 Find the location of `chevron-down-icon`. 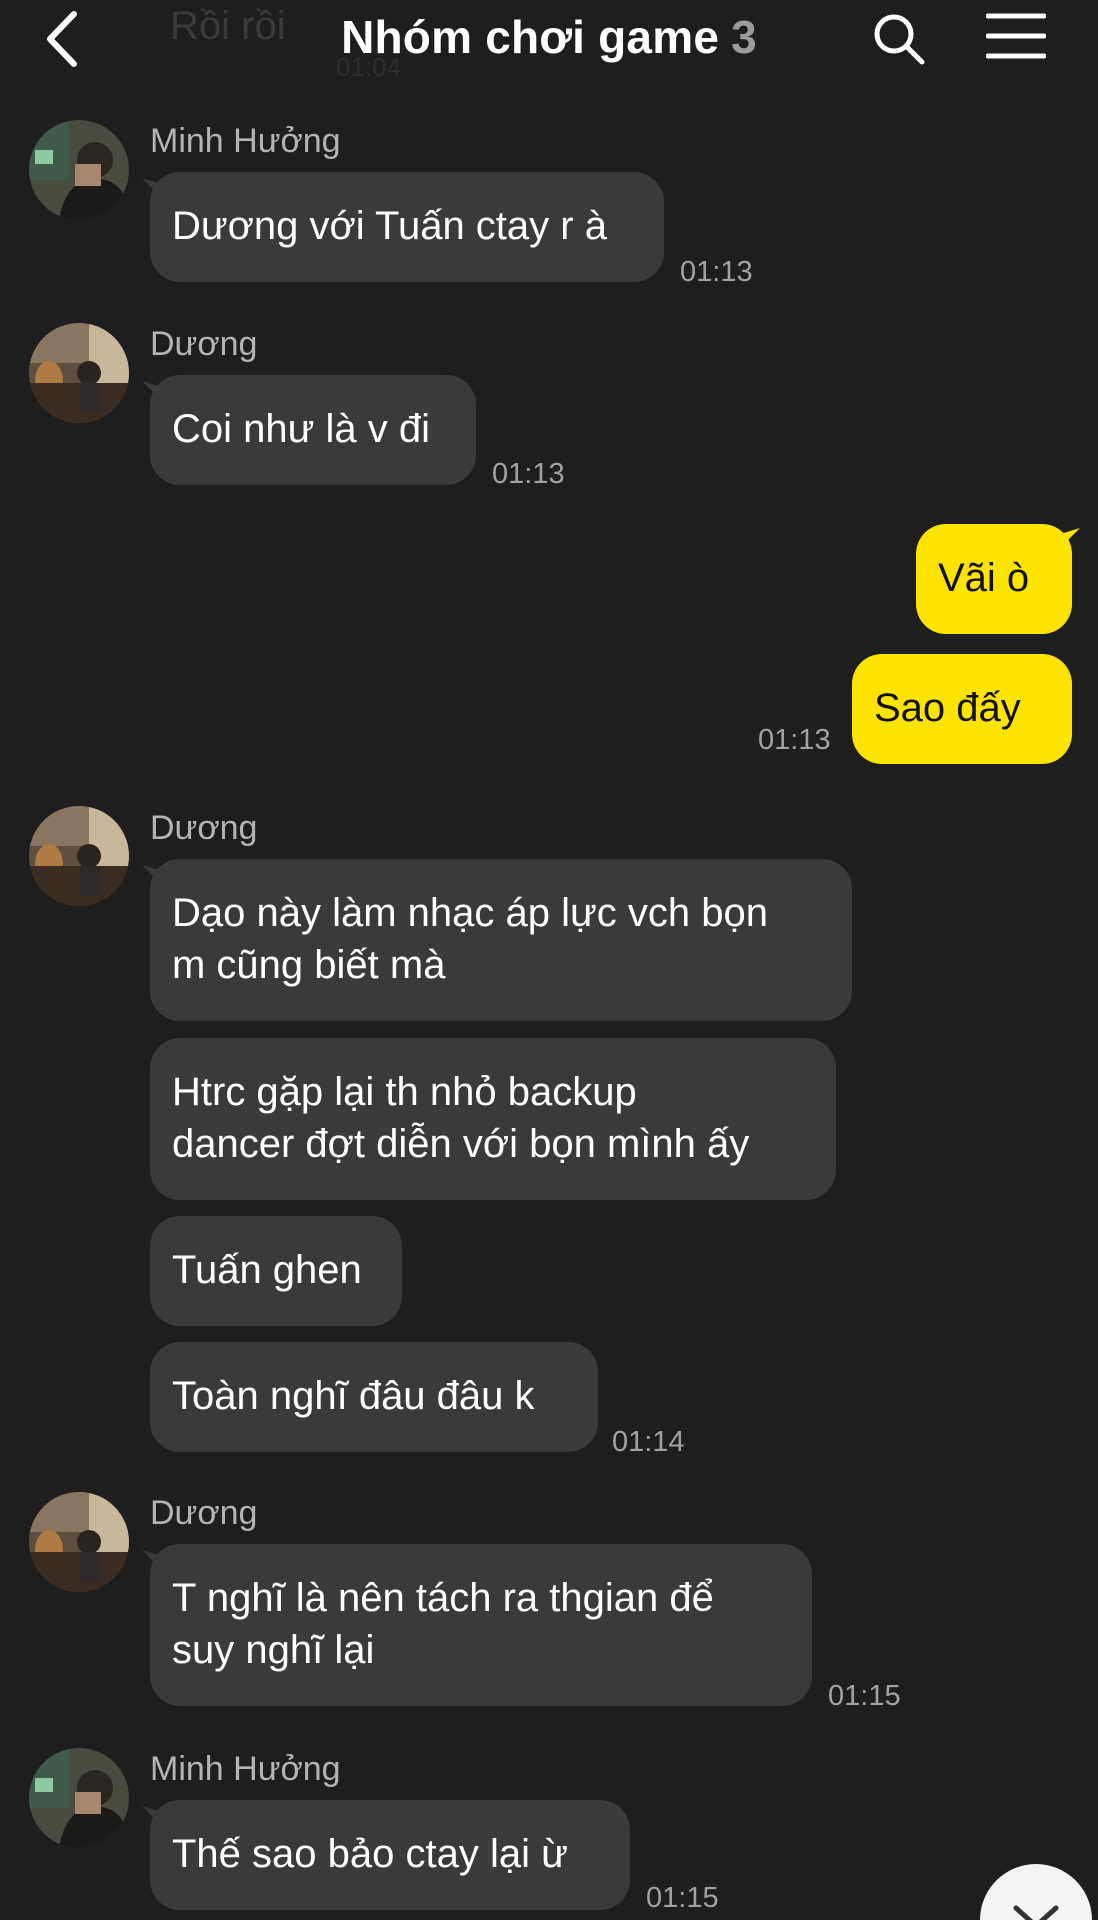

chevron-down-icon is located at coordinates (1036, 1912).